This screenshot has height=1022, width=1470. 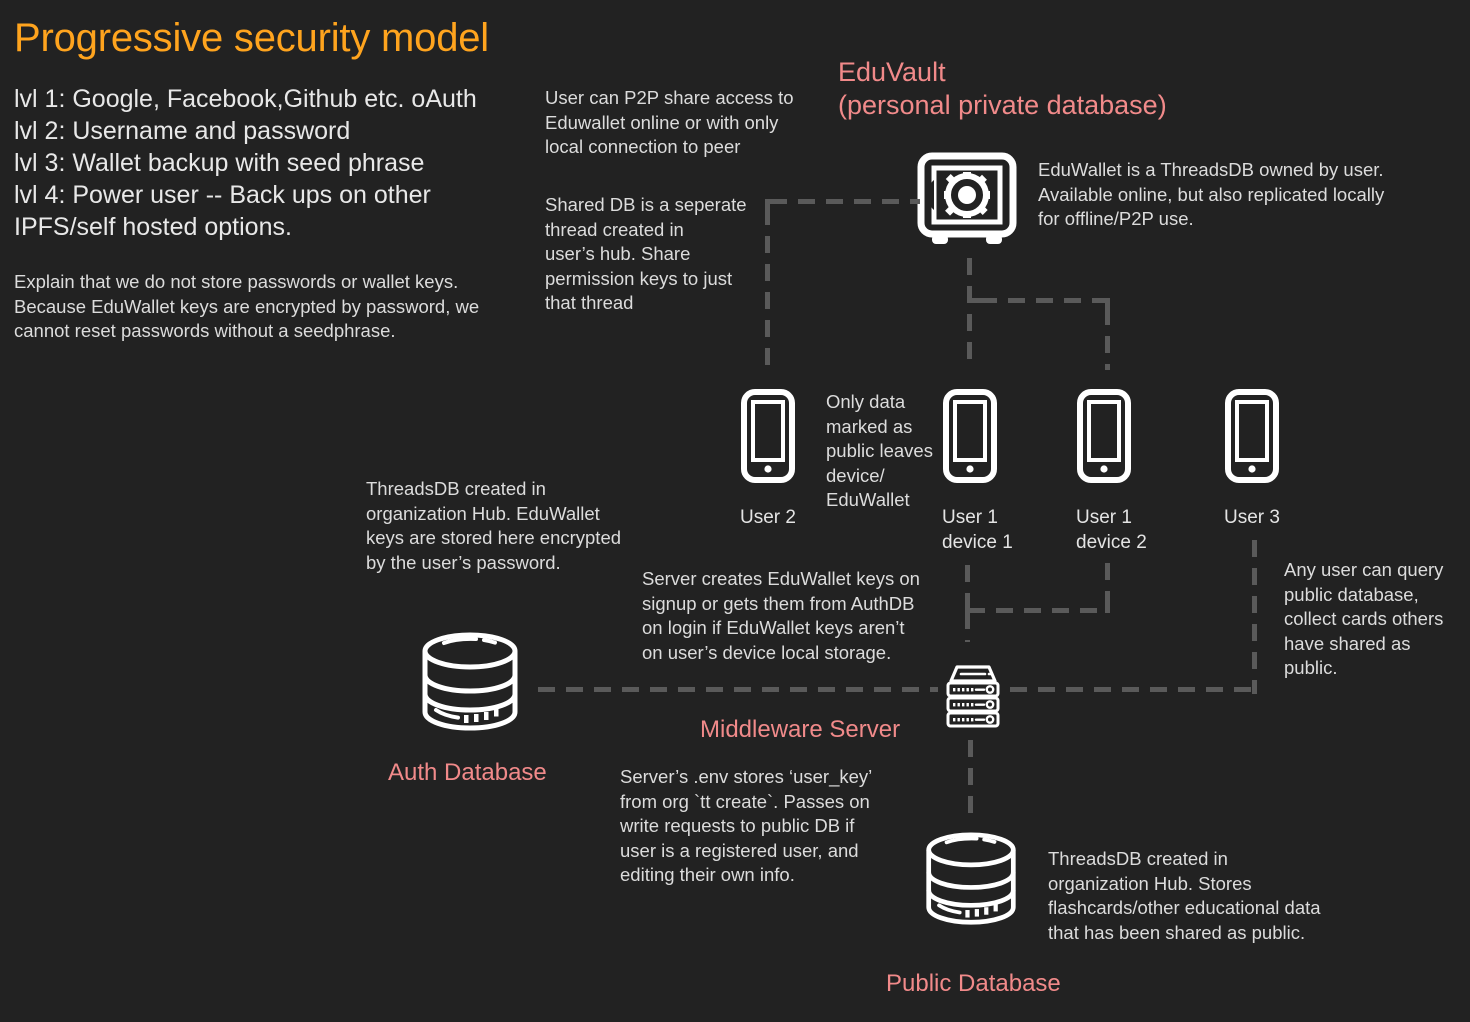 I want to click on safe-vault-icon, so click(x=967, y=200).